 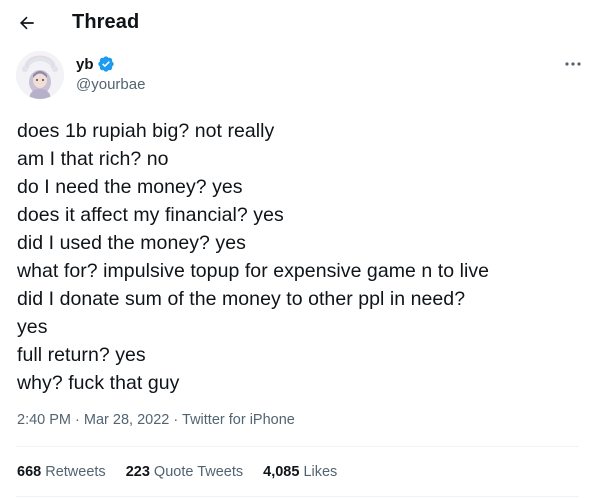 I want to click on back-button, so click(x=27, y=23).